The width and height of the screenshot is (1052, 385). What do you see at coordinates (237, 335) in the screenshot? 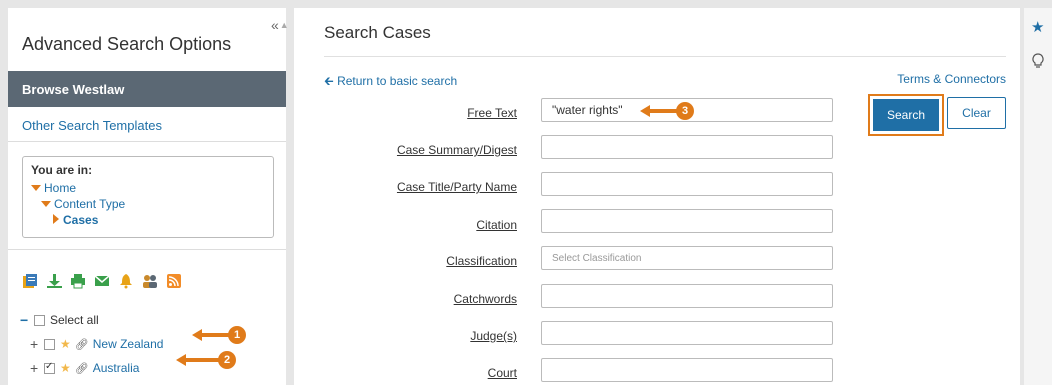
I see `callout-badge: 1` at bounding box center [237, 335].